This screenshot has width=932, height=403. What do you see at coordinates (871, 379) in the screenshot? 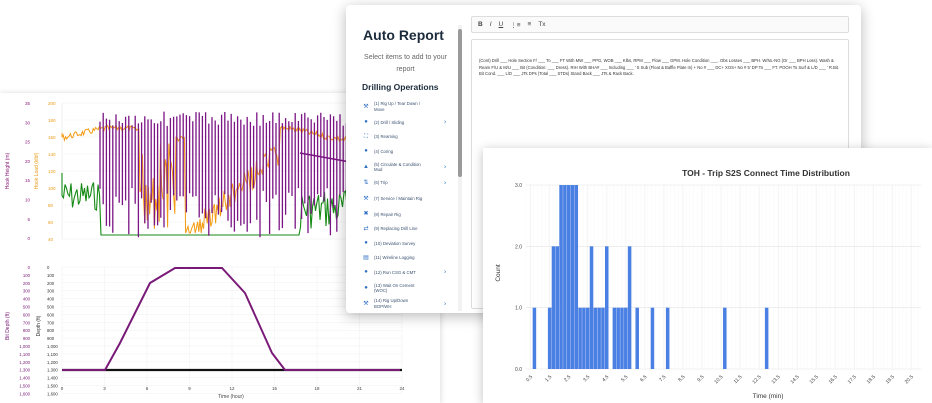
I see `x-tick-label: 18.5` at bounding box center [871, 379].